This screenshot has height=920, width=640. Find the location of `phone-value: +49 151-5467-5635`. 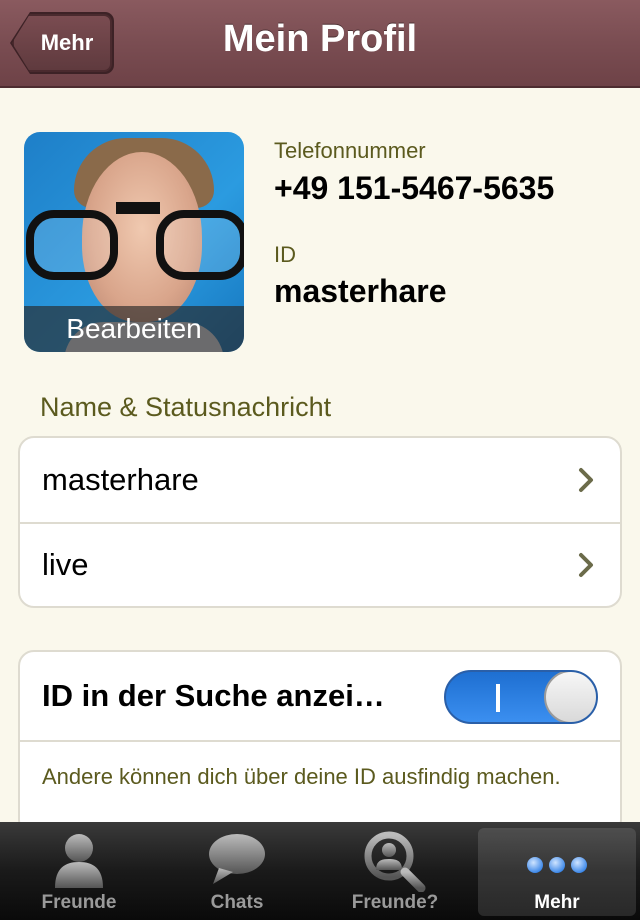

phone-value: +49 151-5467-5635 is located at coordinates (414, 188).